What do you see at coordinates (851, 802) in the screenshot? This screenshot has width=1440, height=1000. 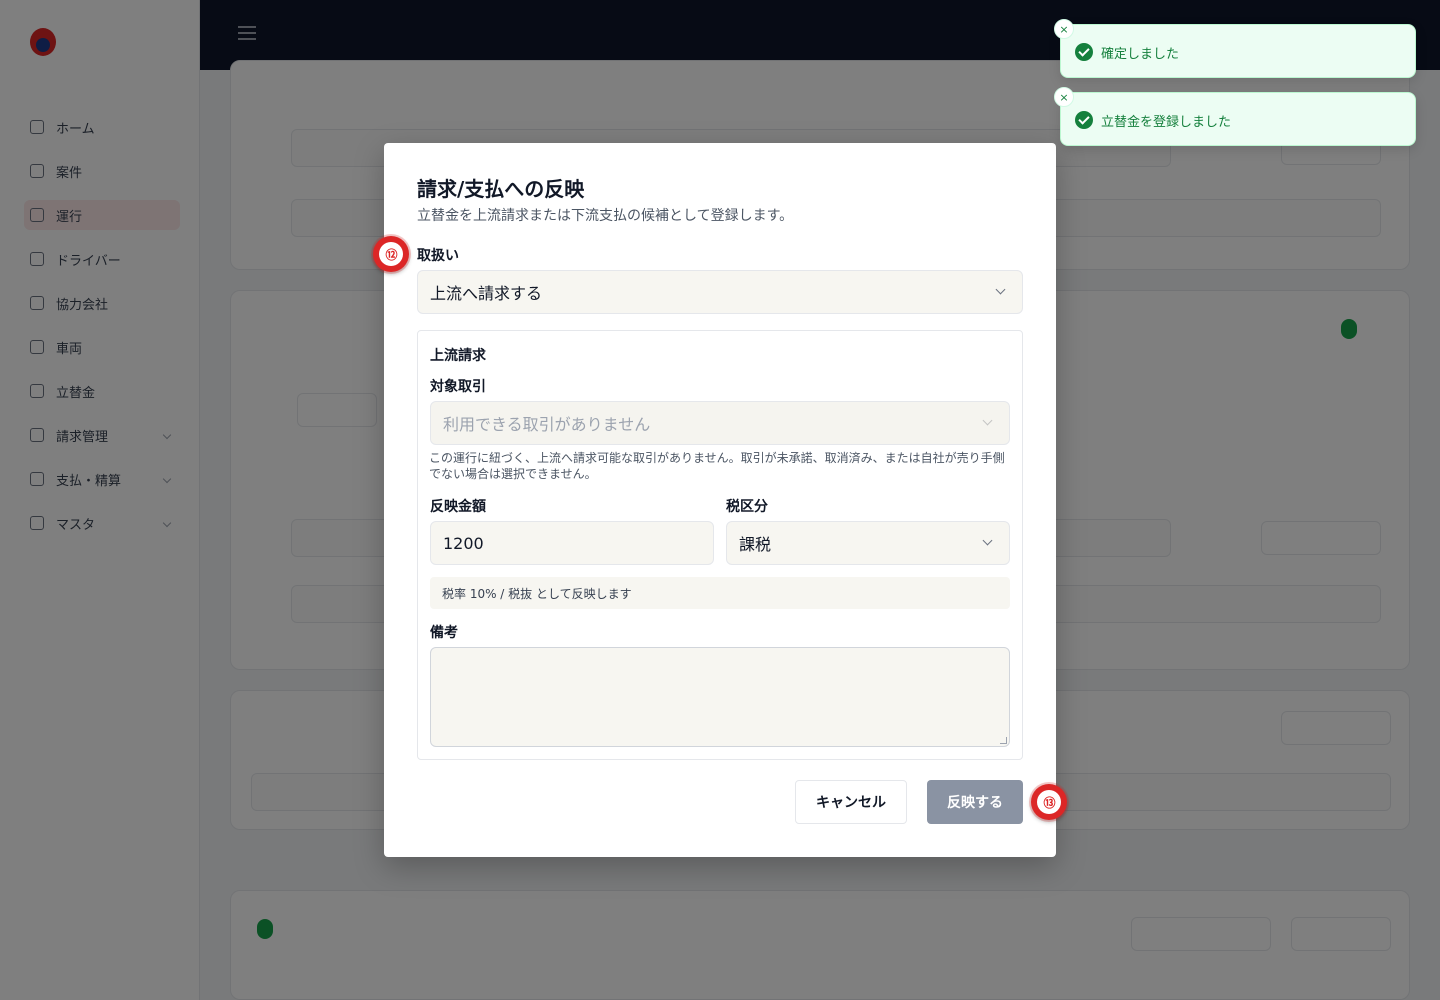 I see `cancel-button: キャンセル` at bounding box center [851, 802].